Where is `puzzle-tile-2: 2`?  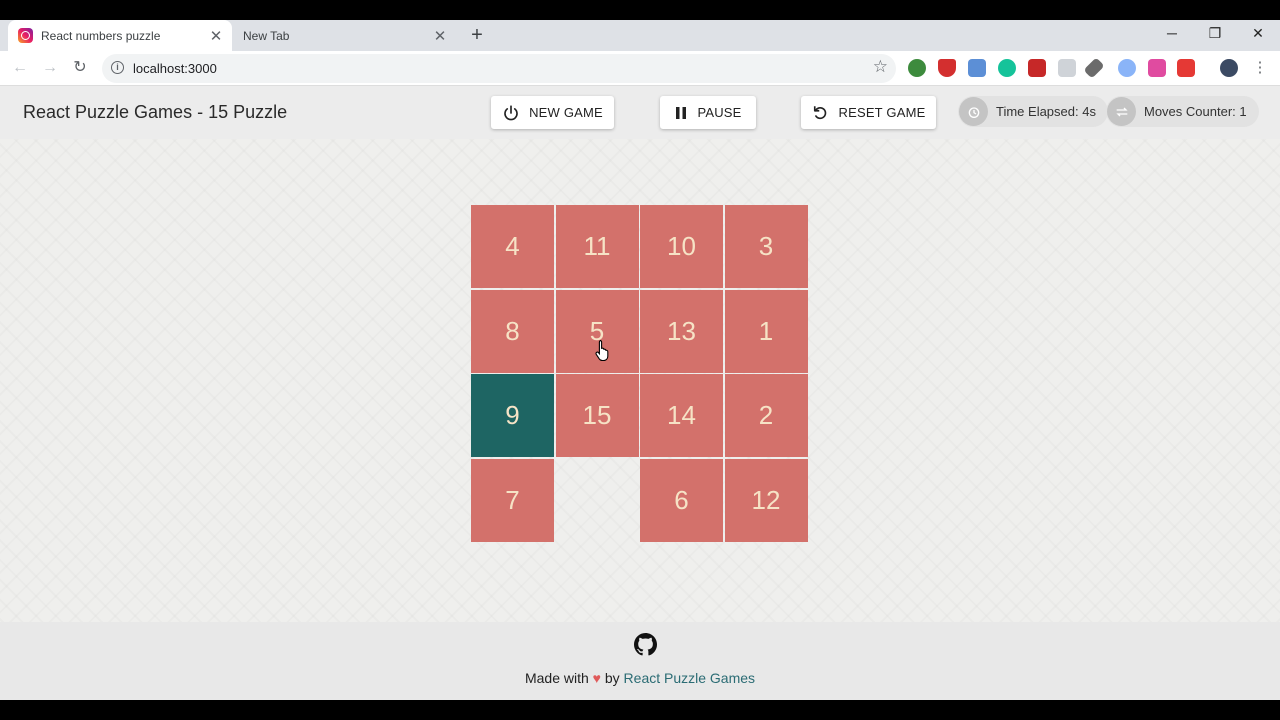
puzzle-tile-2: 2 is located at coordinates (766, 415).